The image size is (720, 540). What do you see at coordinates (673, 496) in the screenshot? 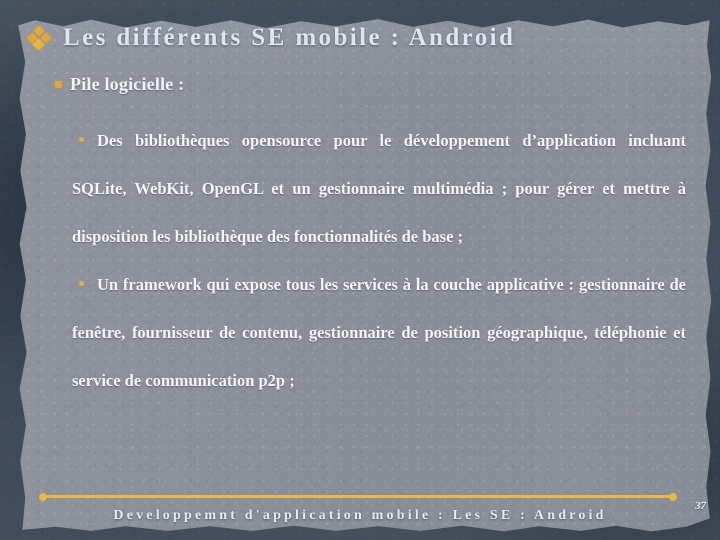
I see `footer-divider-right-cap` at bounding box center [673, 496].